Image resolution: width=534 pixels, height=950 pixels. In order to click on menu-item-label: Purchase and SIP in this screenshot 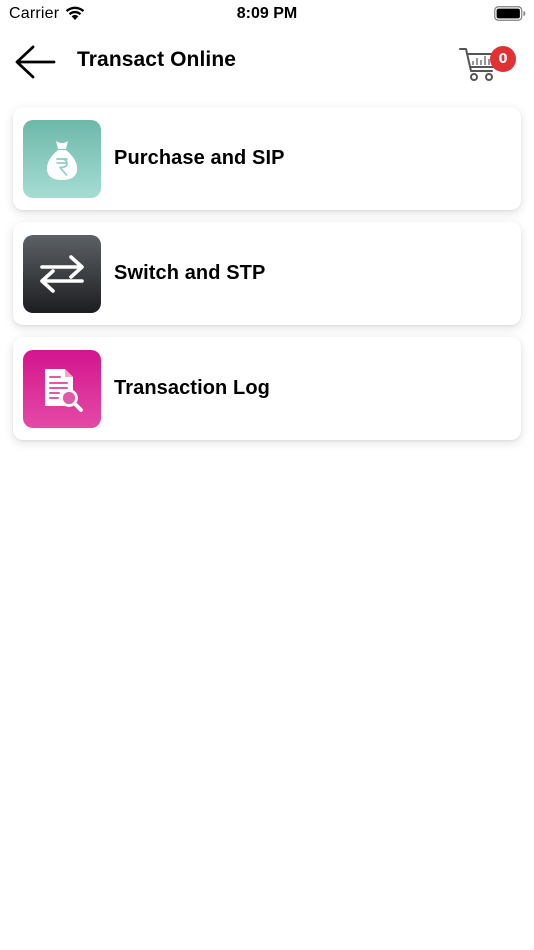, I will do `click(199, 158)`.